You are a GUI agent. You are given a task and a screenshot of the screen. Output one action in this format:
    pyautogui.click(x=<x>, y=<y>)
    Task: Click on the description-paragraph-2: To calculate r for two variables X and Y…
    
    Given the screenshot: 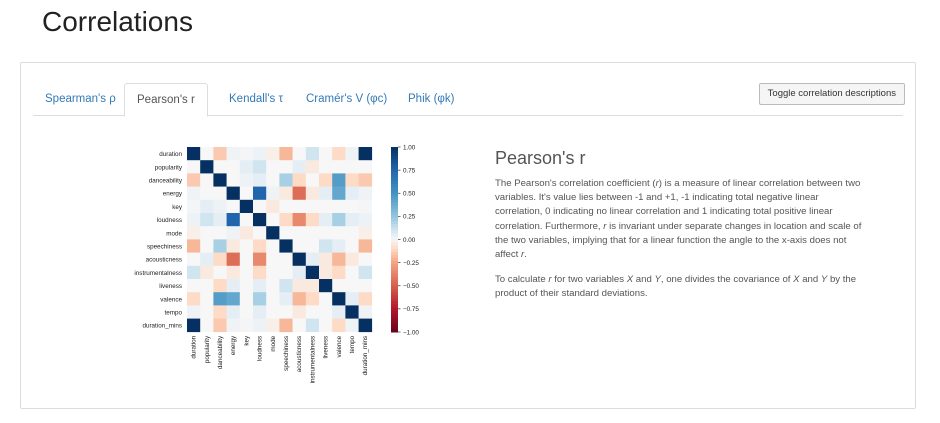 What is the action you would take?
    pyautogui.click(x=676, y=287)
    